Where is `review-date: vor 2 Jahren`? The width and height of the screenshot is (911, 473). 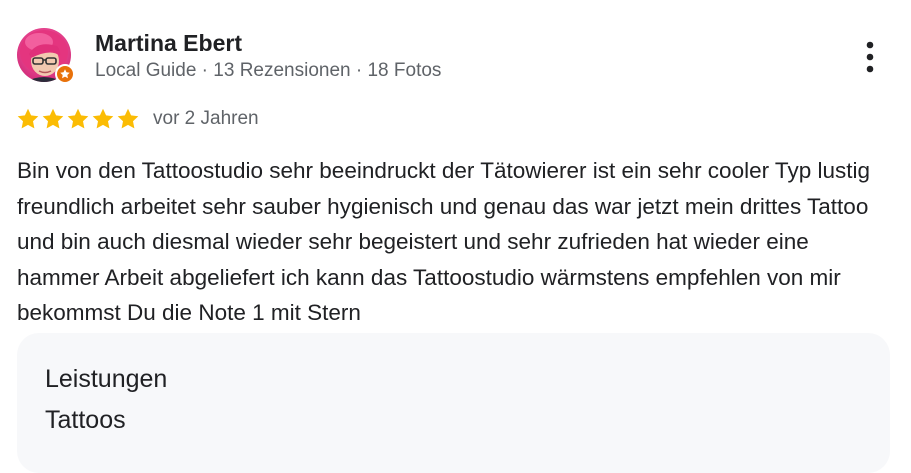 review-date: vor 2 Jahren is located at coordinates (206, 118).